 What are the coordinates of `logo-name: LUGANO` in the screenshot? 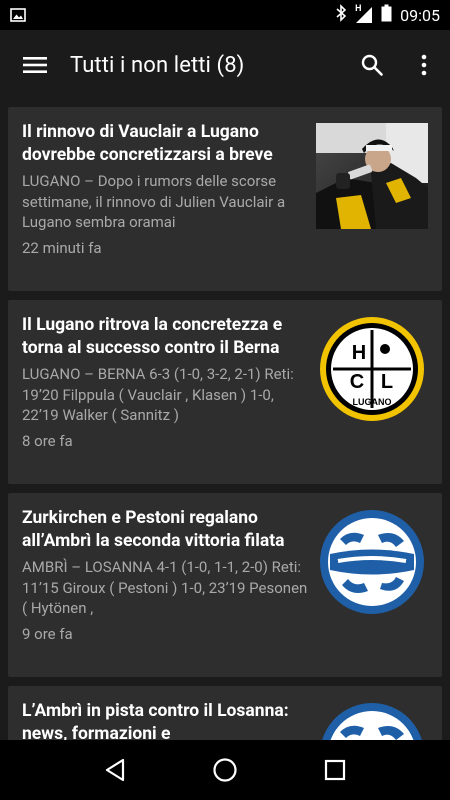 It's located at (372, 402).